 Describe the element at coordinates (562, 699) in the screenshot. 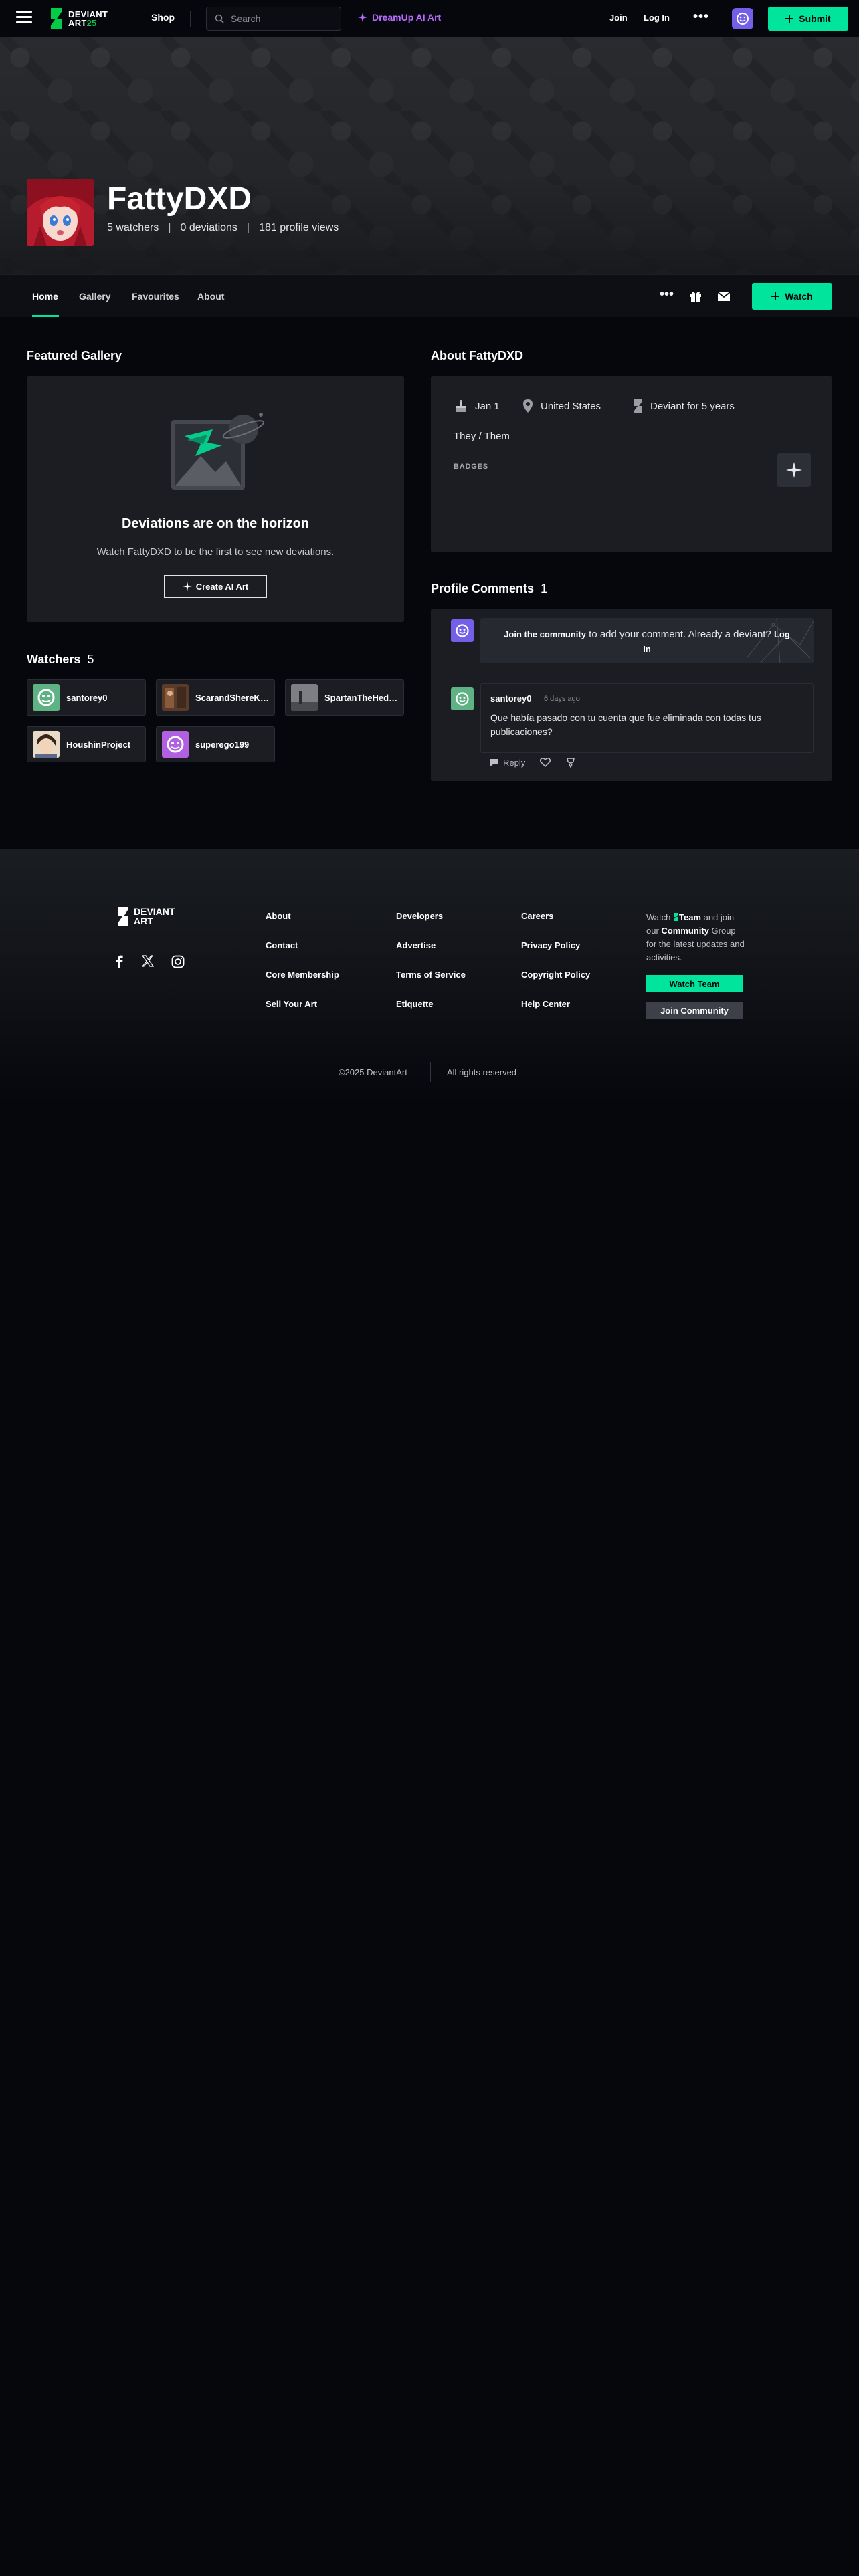

I see `comment-timestamp: 6 days ago` at that location.